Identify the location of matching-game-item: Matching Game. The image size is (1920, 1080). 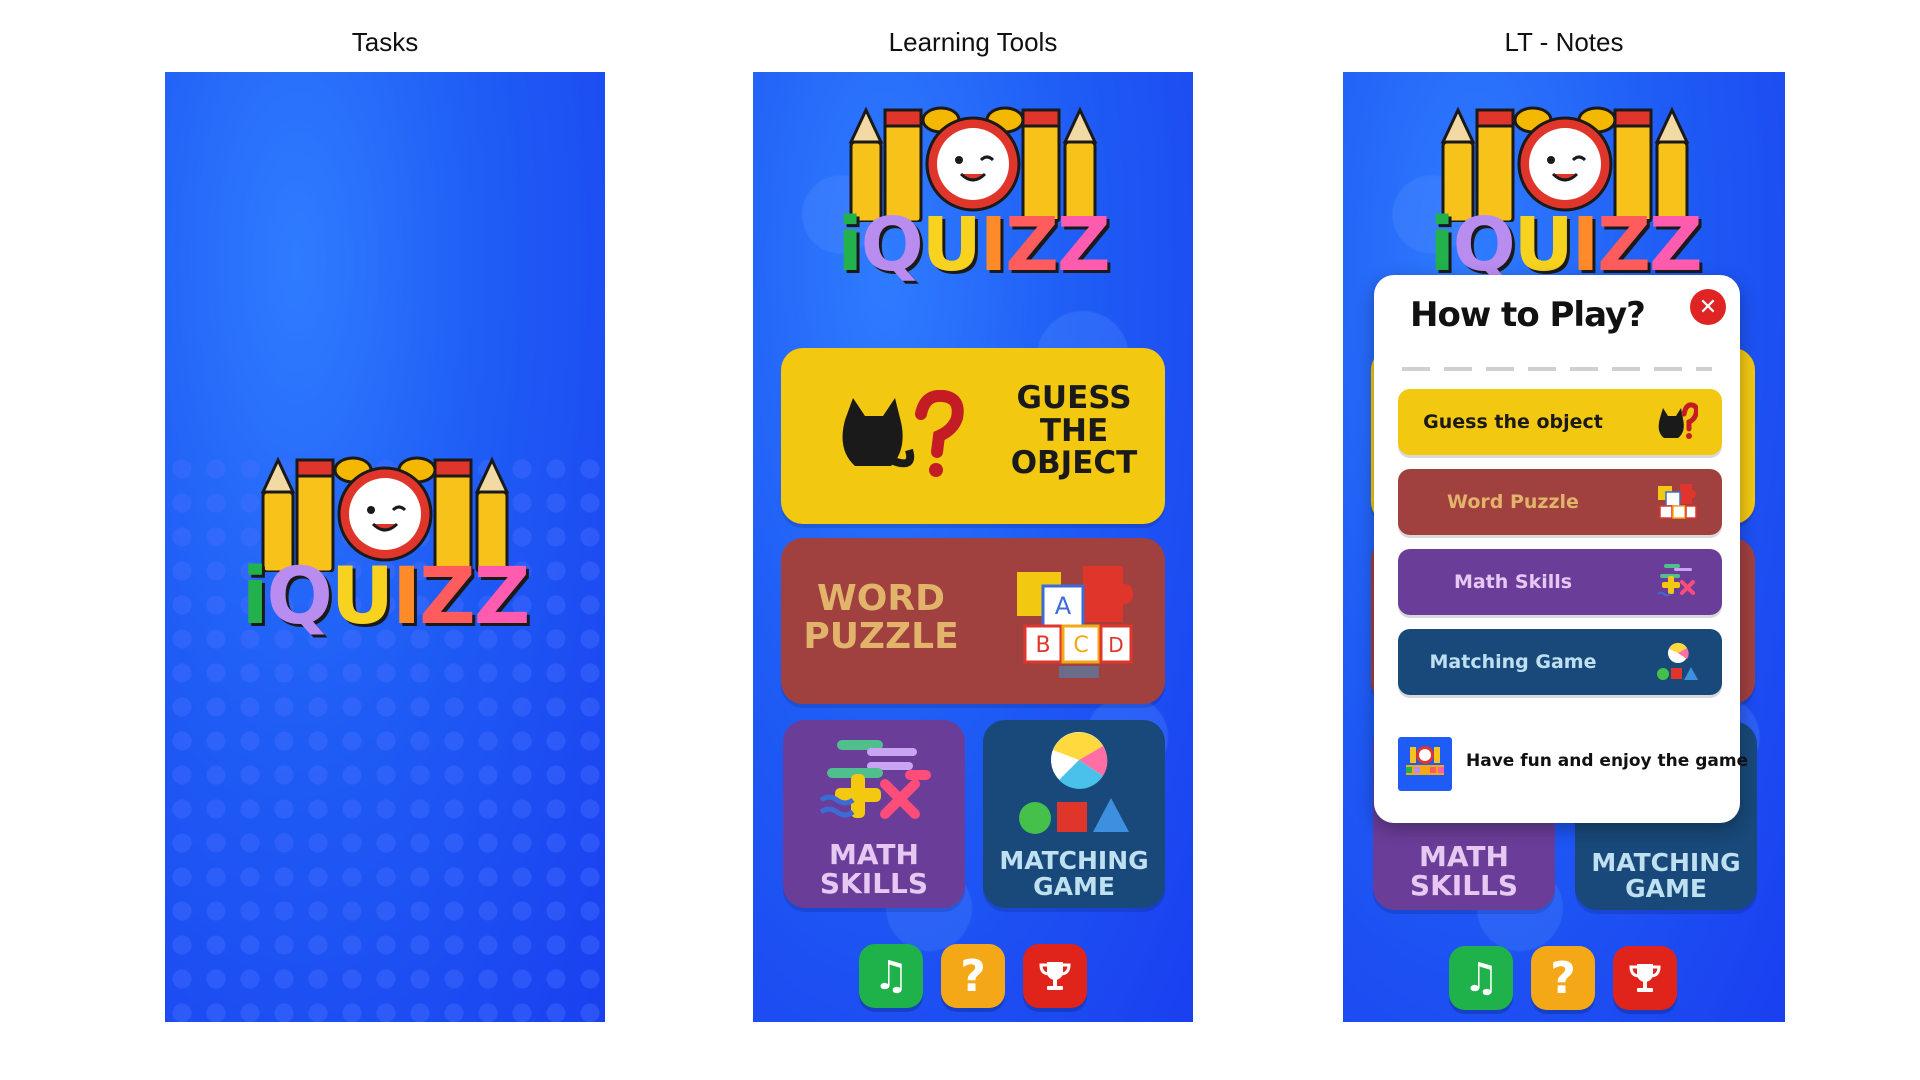
(1560, 662).